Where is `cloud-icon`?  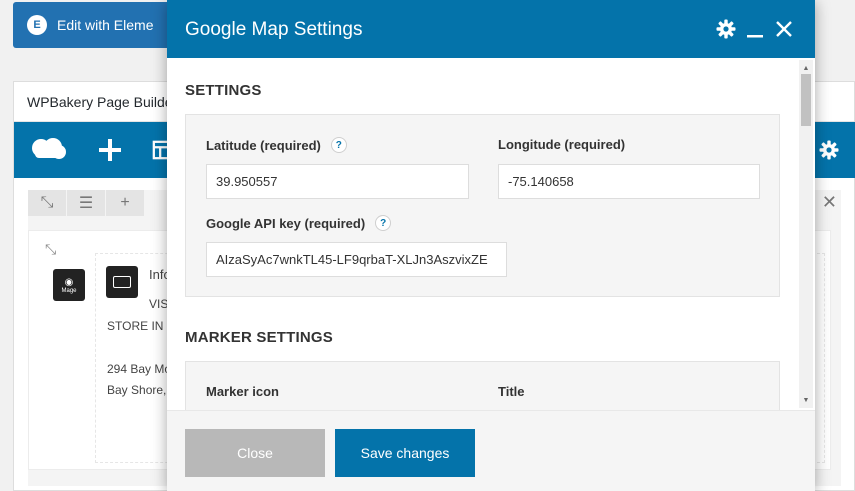 cloud-icon is located at coordinates (48, 150).